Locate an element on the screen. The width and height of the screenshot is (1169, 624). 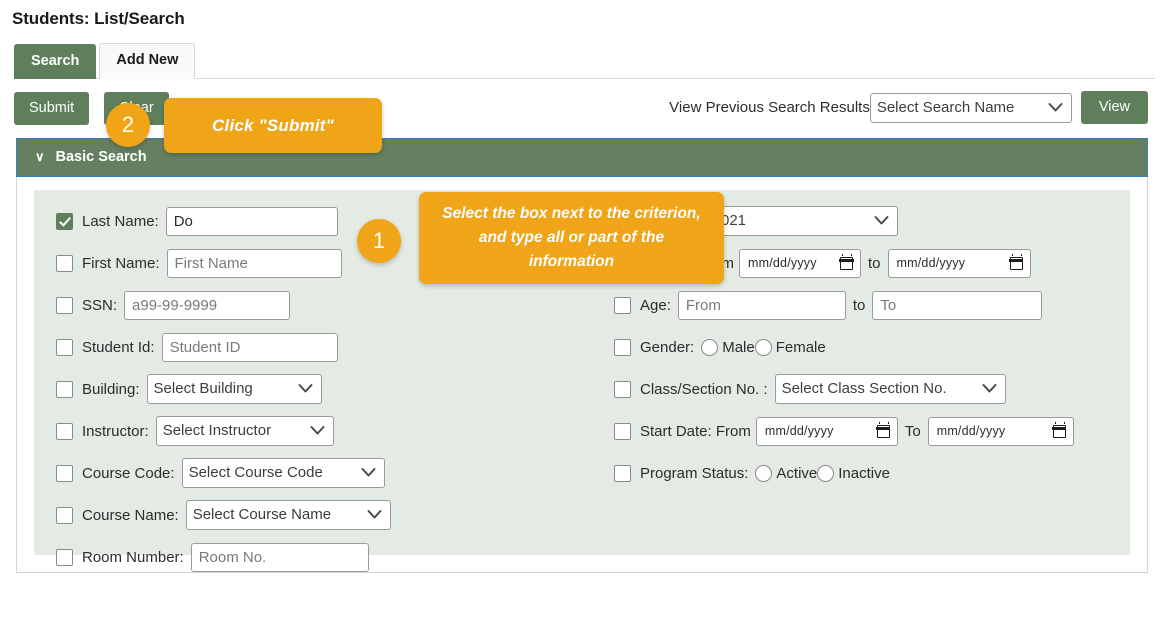
checkbox-building is located at coordinates (64, 389).